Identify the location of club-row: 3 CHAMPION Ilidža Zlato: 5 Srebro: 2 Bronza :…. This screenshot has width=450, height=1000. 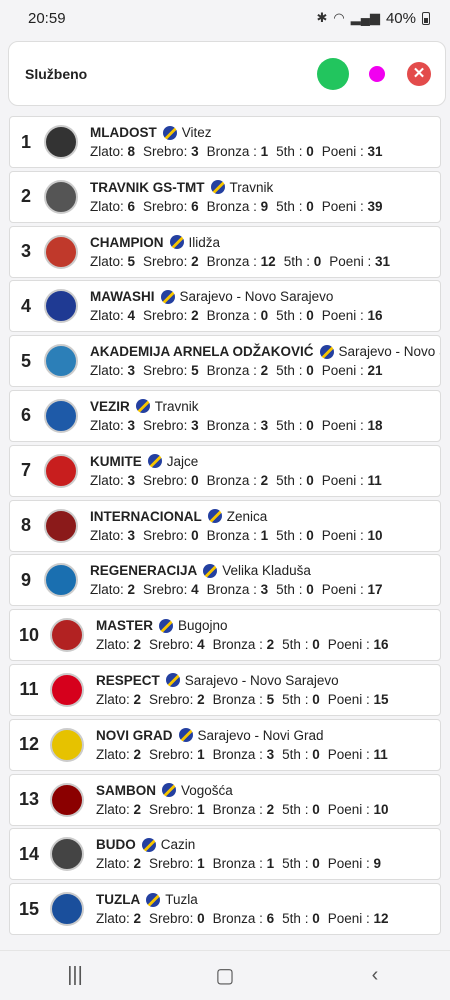
(225, 251).